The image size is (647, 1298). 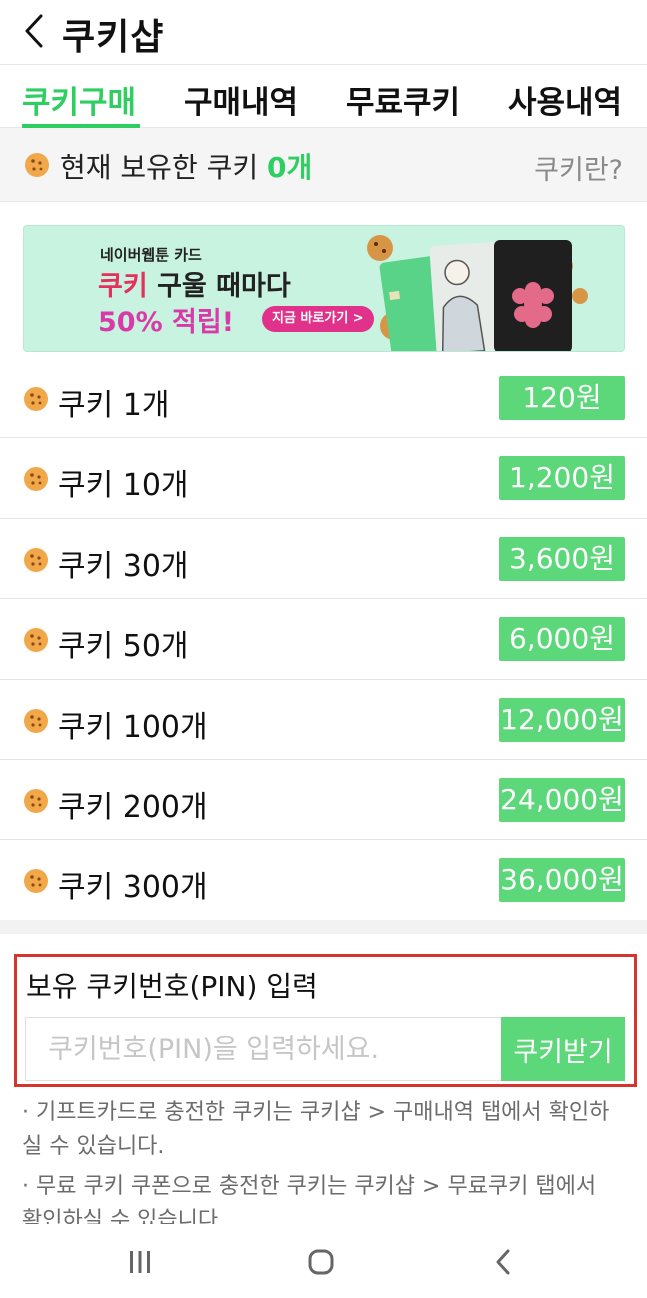 What do you see at coordinates (323, 720) in the screenshot?
I see `product-row-100: 쿠키 100개 12,000원` at bounding box center [323, 720].